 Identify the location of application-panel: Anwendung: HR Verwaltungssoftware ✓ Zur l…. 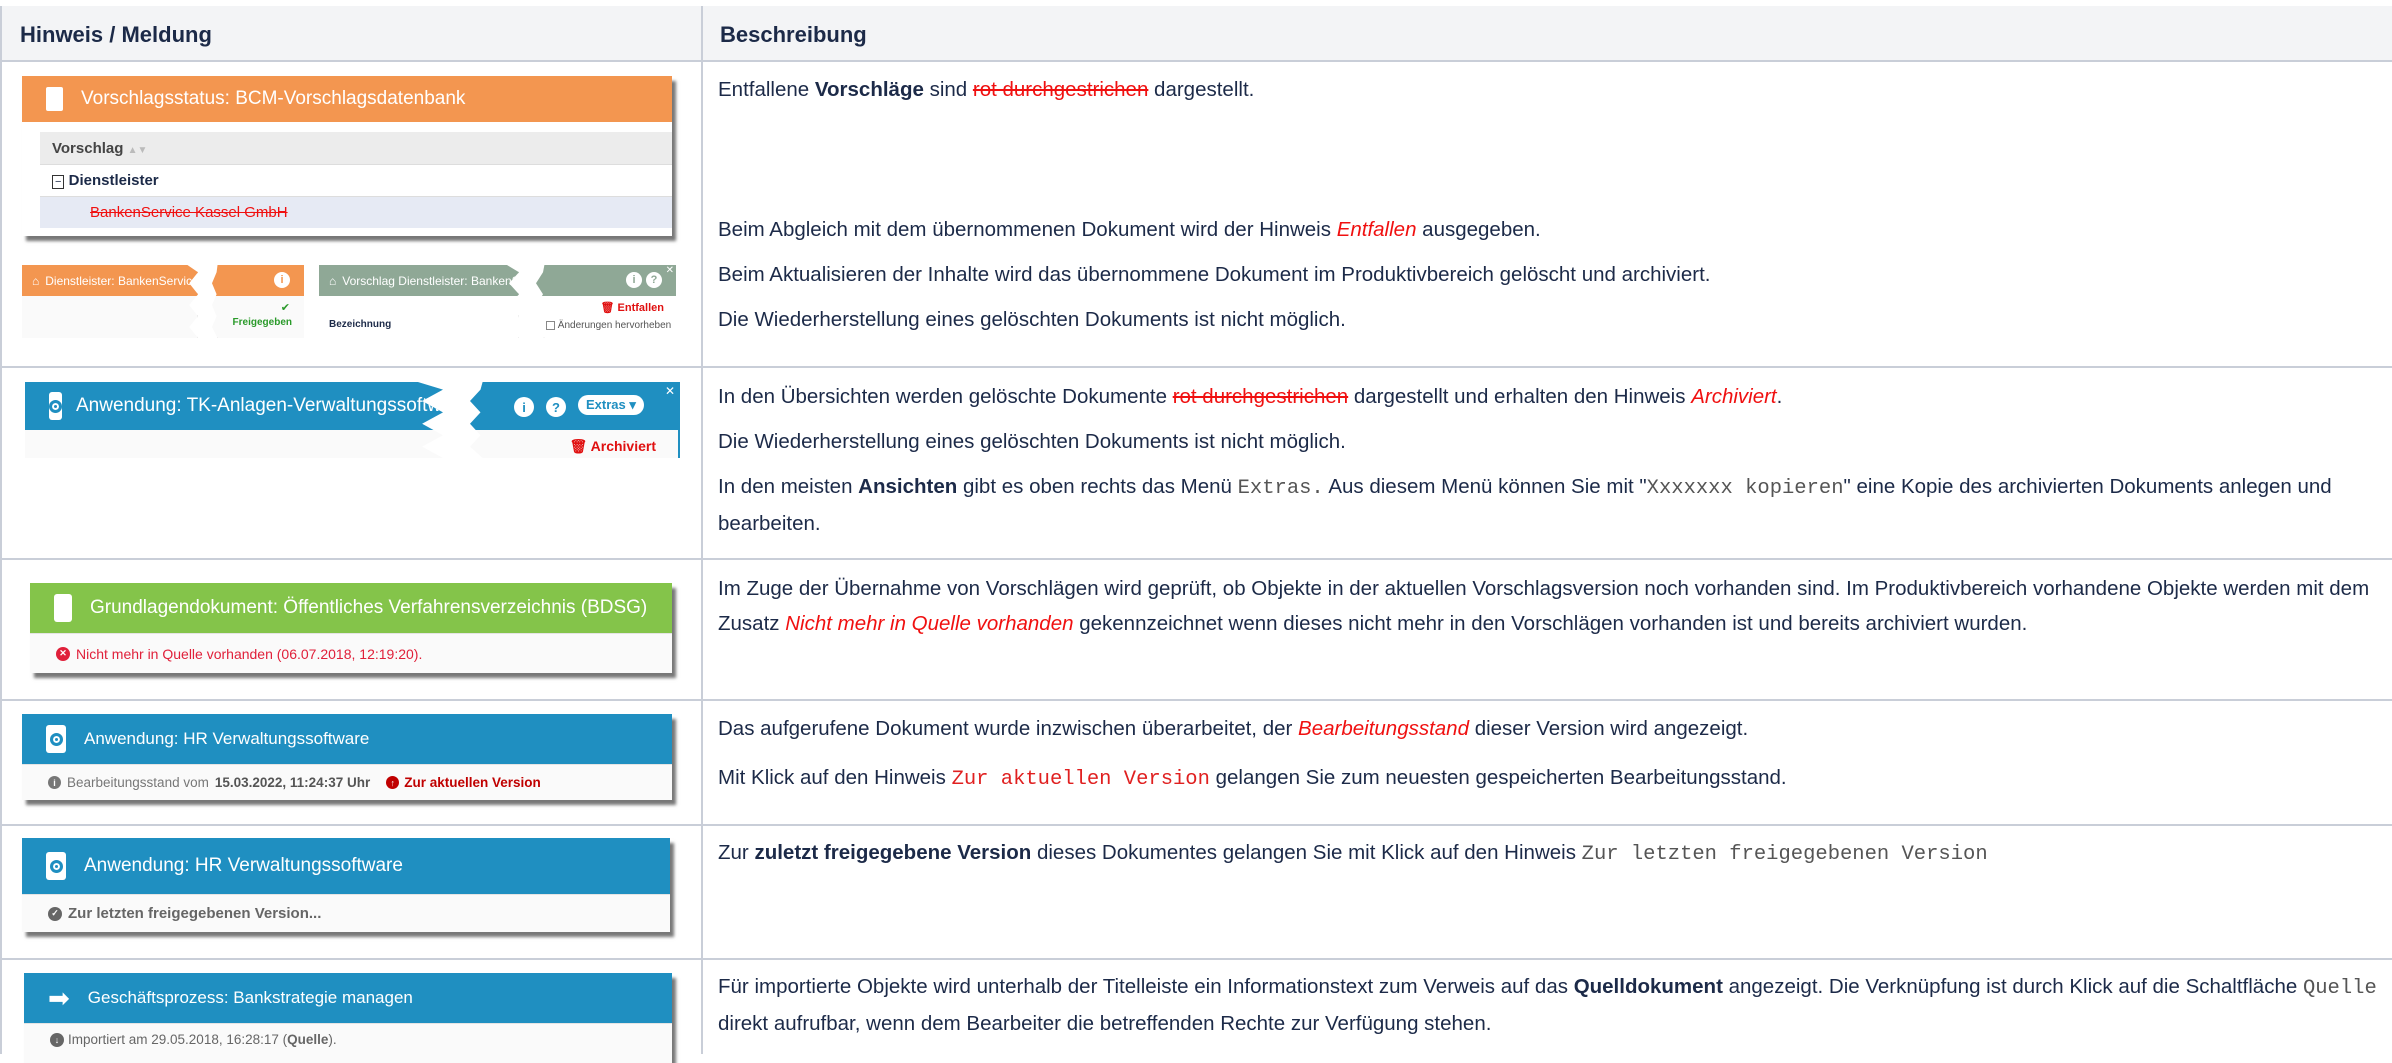
(346, 885).